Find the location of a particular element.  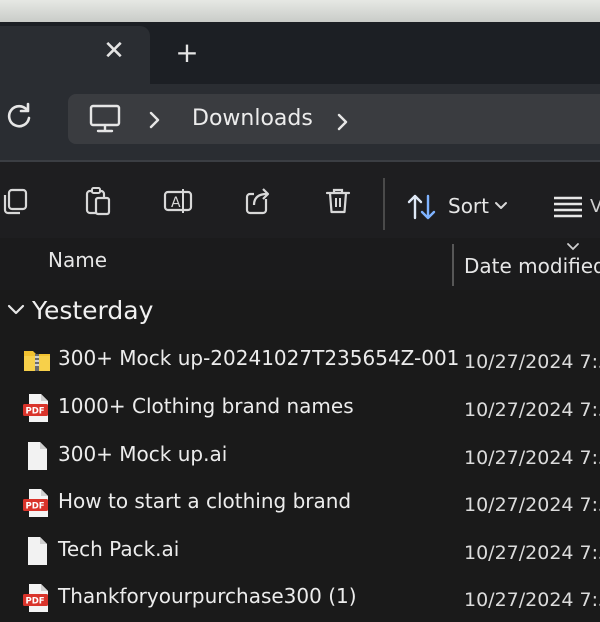

monitor-bezel is located at coordinates (300, 11).